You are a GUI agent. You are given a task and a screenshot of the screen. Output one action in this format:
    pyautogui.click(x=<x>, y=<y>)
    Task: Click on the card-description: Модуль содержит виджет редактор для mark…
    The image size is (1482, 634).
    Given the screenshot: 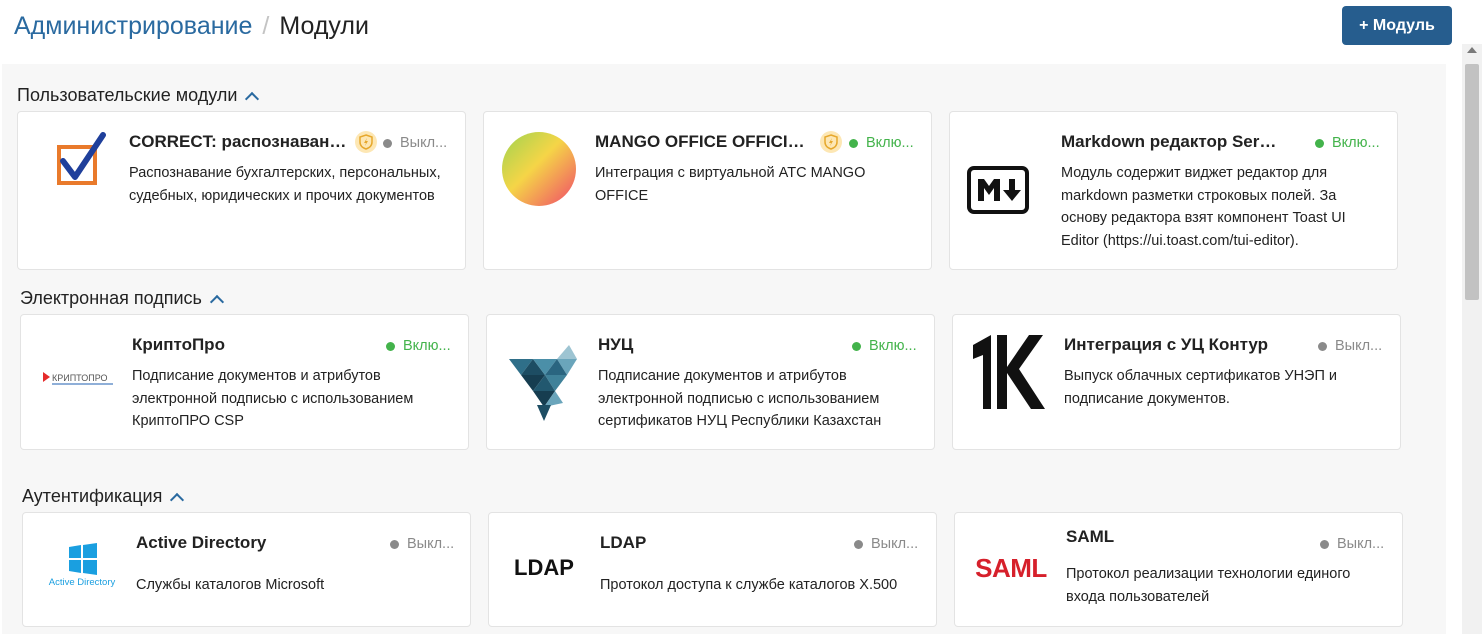 What is the action you would take?
    pyautogui.click(x=1203, y=207)
    